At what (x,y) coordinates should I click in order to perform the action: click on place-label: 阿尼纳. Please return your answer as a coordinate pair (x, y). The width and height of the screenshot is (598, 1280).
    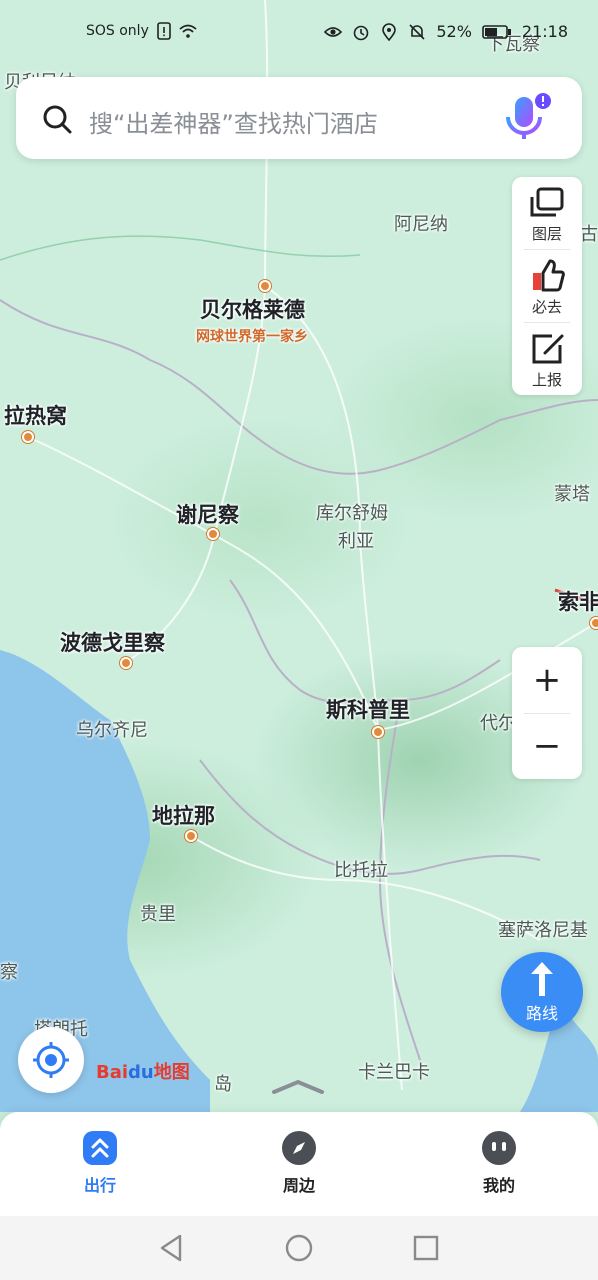
    Looking at the image, I should click on (421, 223).